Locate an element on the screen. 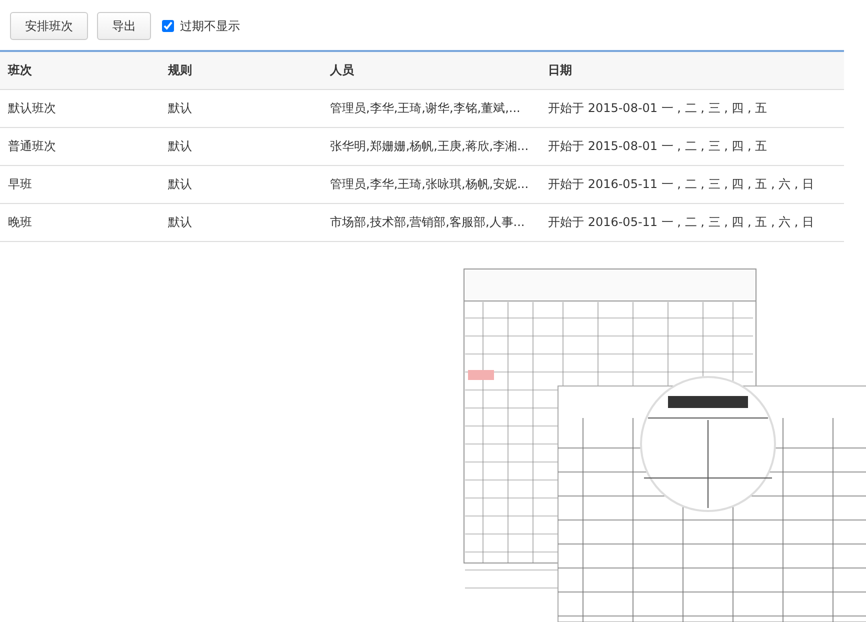 This screenshot has height=622, width=866. toolbar-button: 安排班次 is located at coordinates (49, 26).